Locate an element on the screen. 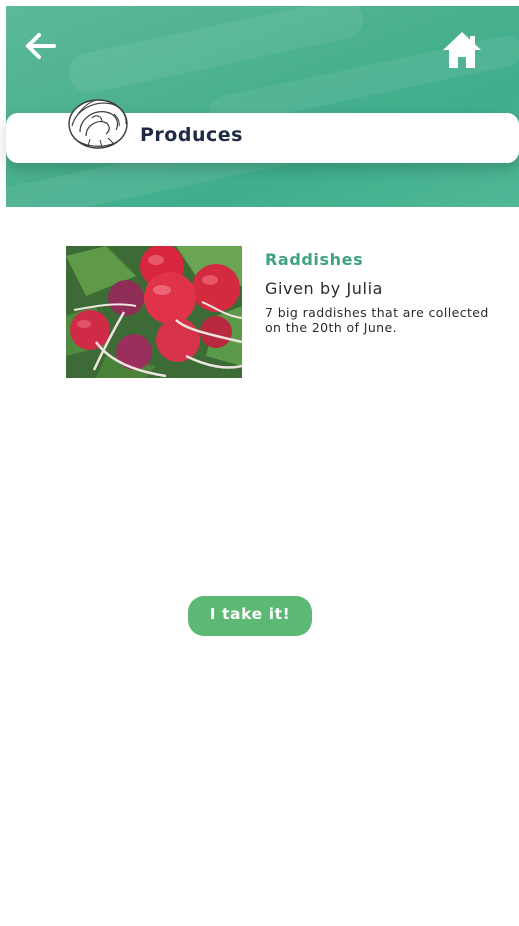  arrow-left-icon is located at coordinates (41, 46).